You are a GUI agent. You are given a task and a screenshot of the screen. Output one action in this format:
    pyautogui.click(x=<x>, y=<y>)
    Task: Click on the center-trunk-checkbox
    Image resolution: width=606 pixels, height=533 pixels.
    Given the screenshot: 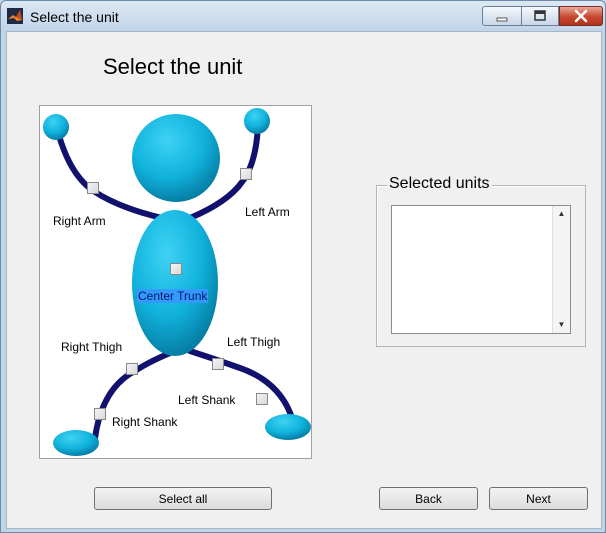 What is the action you would take?
    pyautogui.click(x=176, y=269)
    